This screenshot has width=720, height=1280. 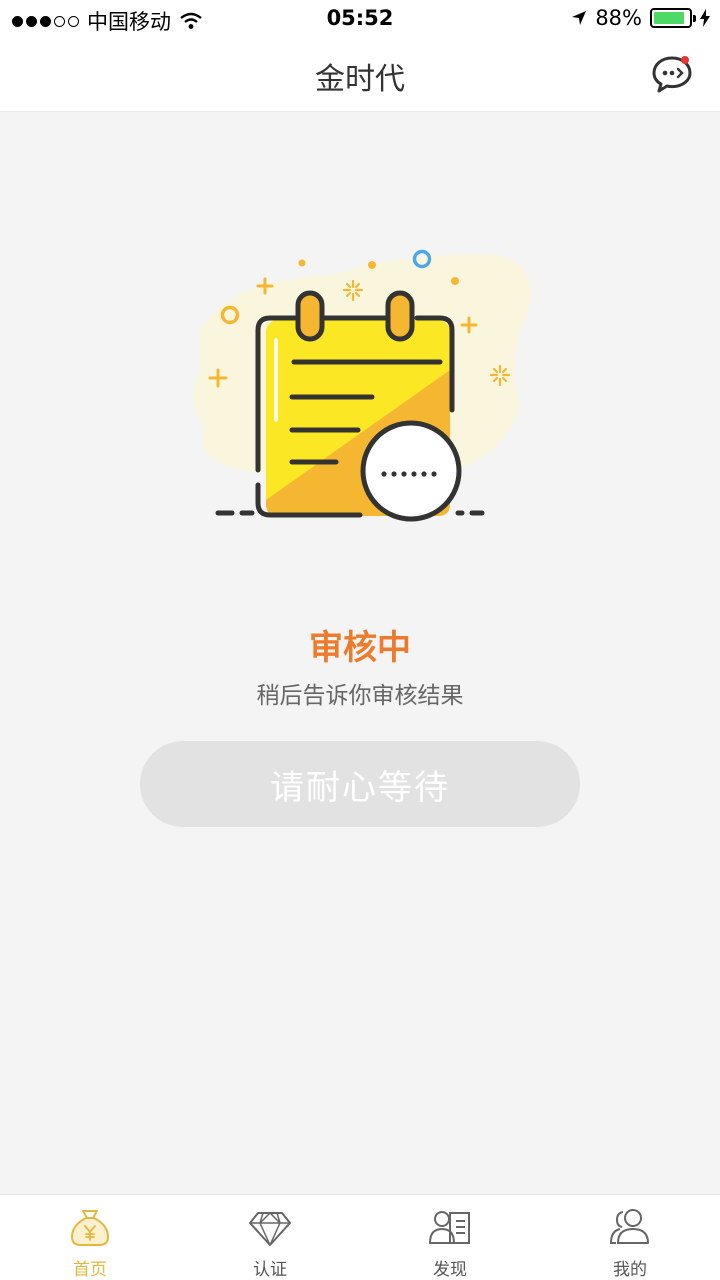 I want to click on charging-bolt-icon, so click(x=705, y=18).